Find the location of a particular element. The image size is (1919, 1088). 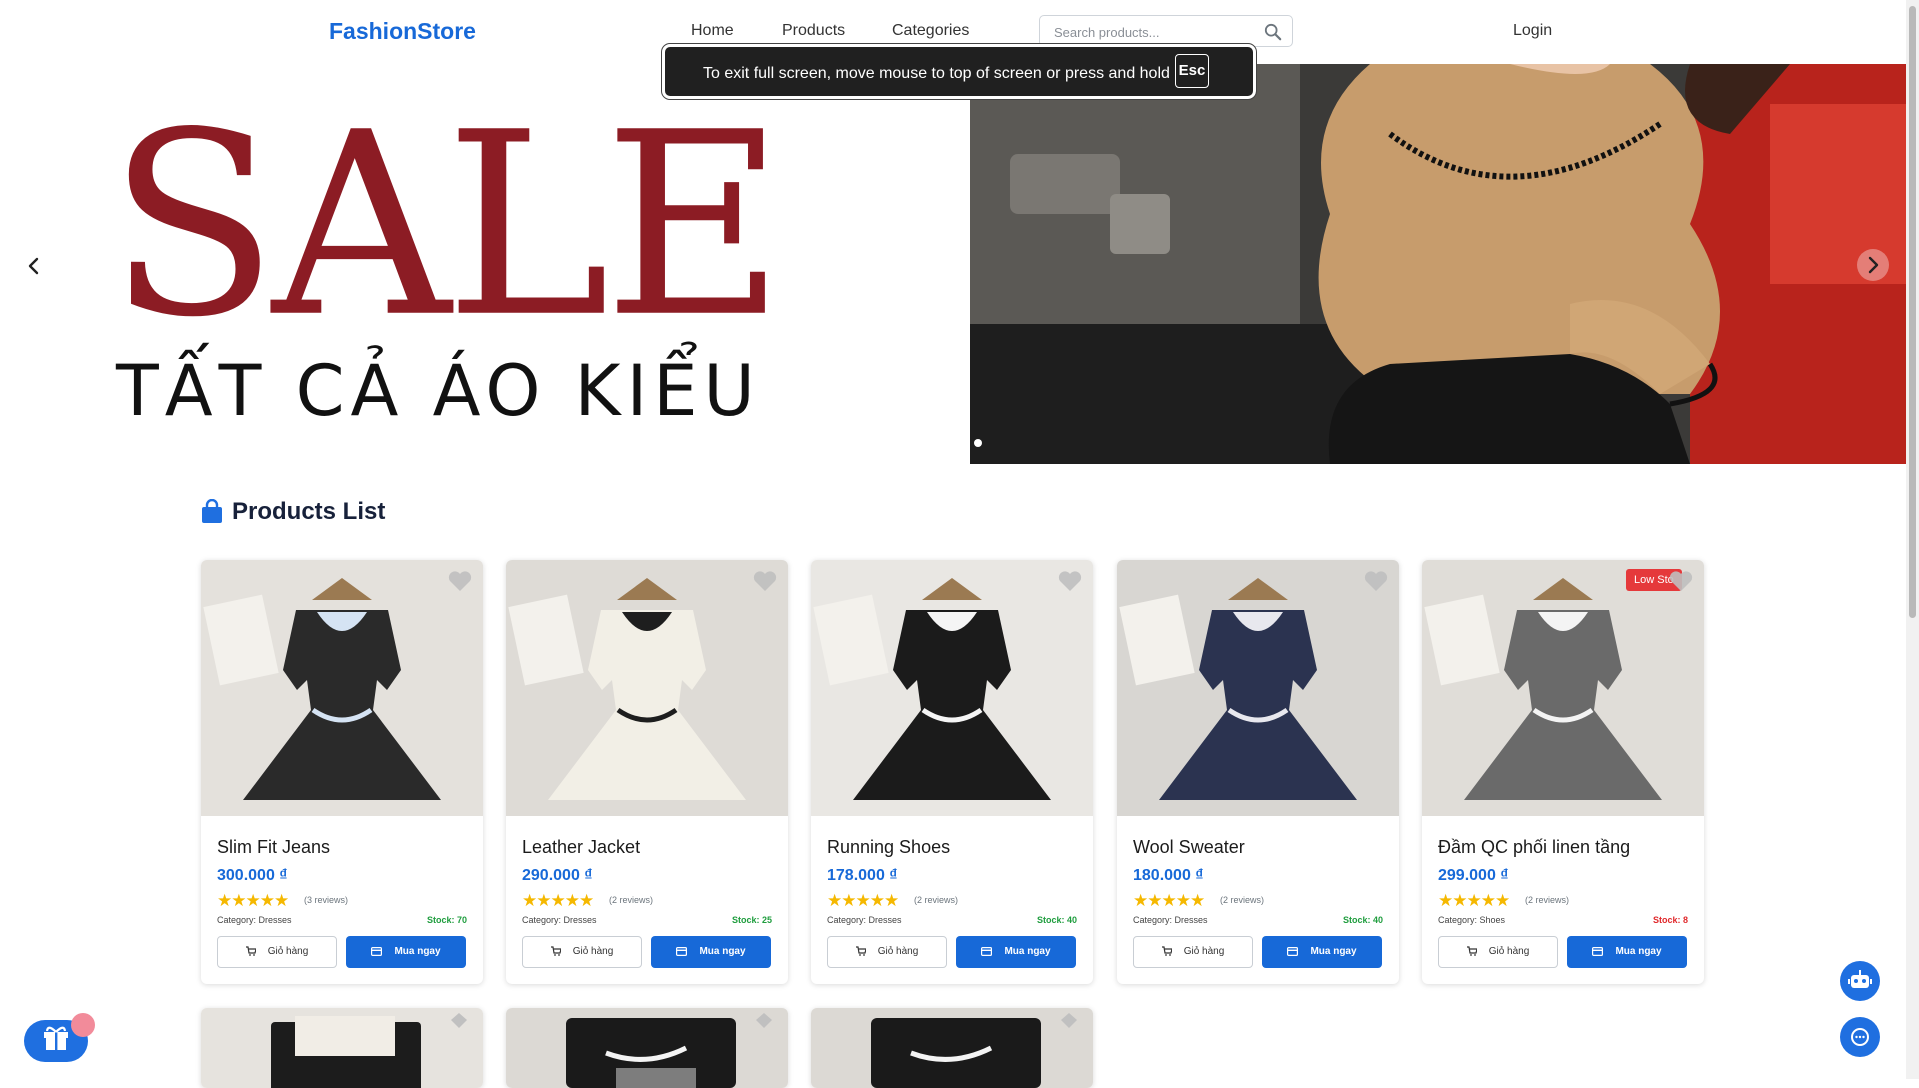

robot-icon is located at coordinates (1860, 979).